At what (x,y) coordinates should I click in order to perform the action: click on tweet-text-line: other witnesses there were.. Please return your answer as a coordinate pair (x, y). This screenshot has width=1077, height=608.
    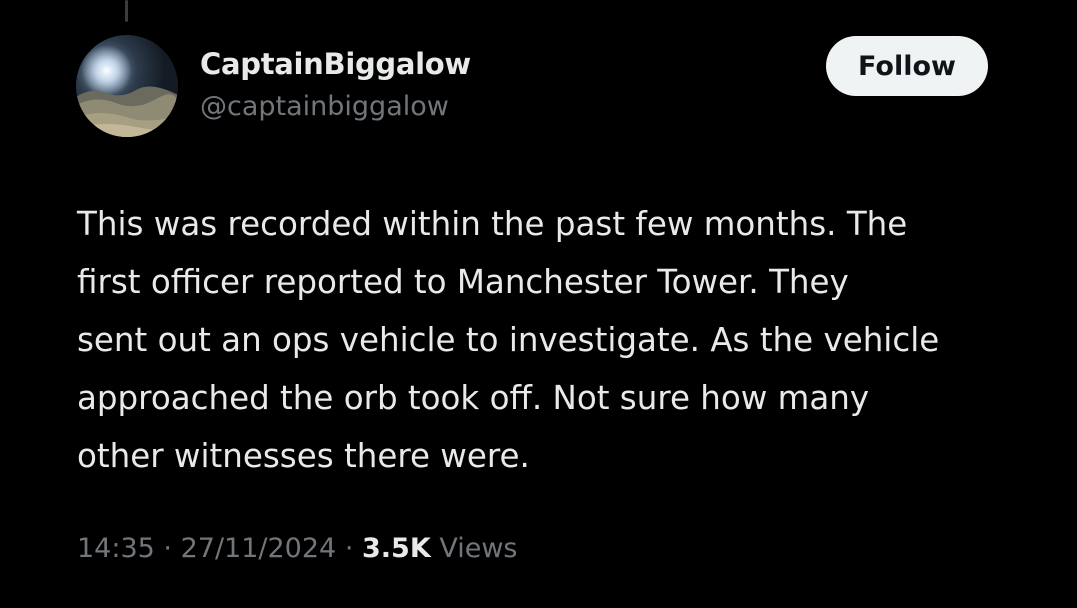
    Looking at the image, I should click on (303, 456).